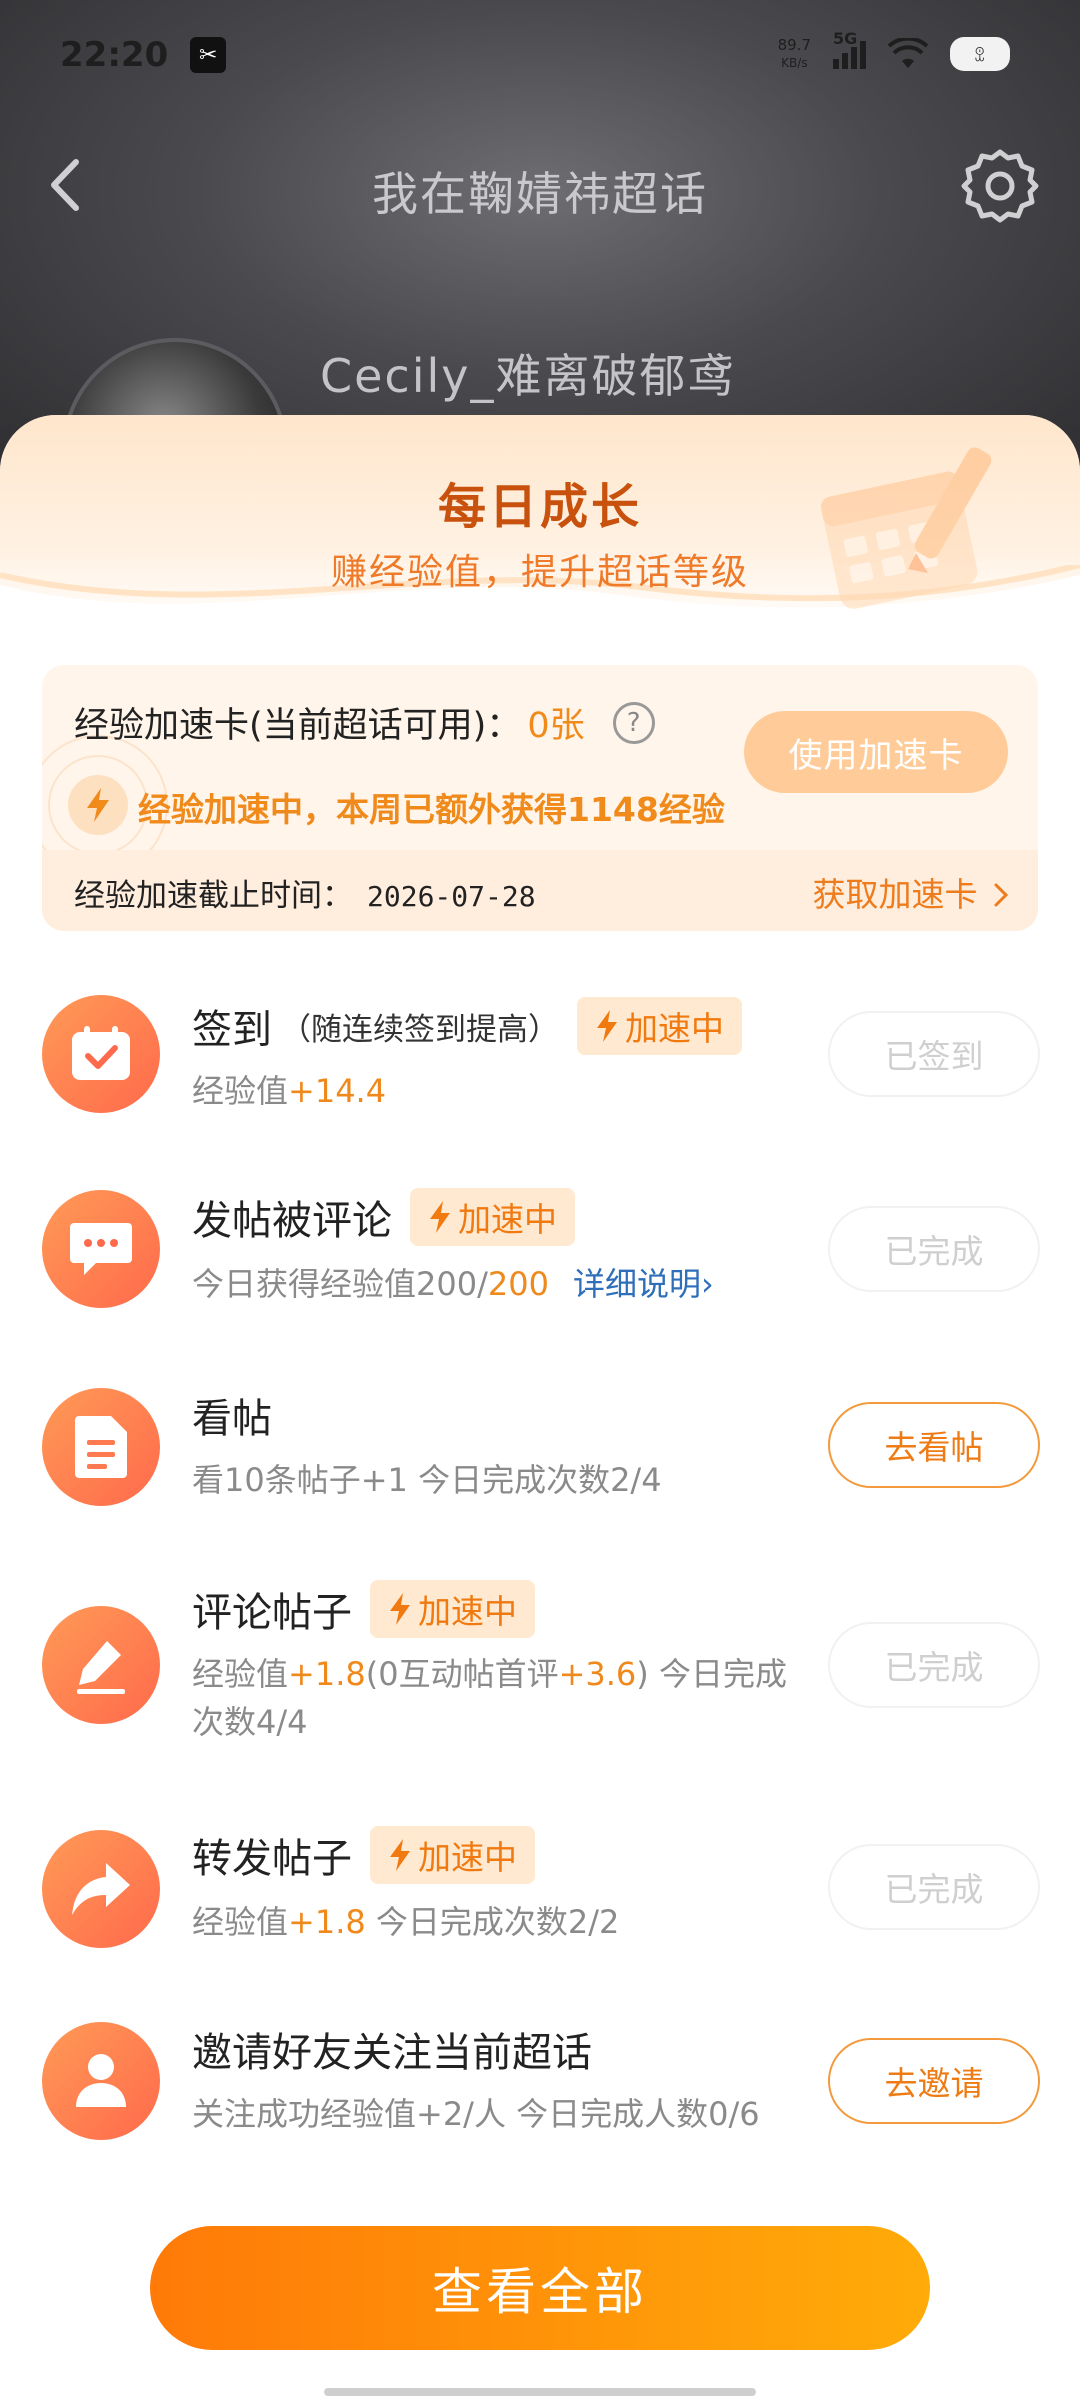 The width and height of the screenshot is (1080, 2400). Describe the element at coordinates (502, 1698) in the screenshot. I see `task-desc: 经验值+1.8(0互动帖首评+3.6) 今日完成次数4/4` at that location.